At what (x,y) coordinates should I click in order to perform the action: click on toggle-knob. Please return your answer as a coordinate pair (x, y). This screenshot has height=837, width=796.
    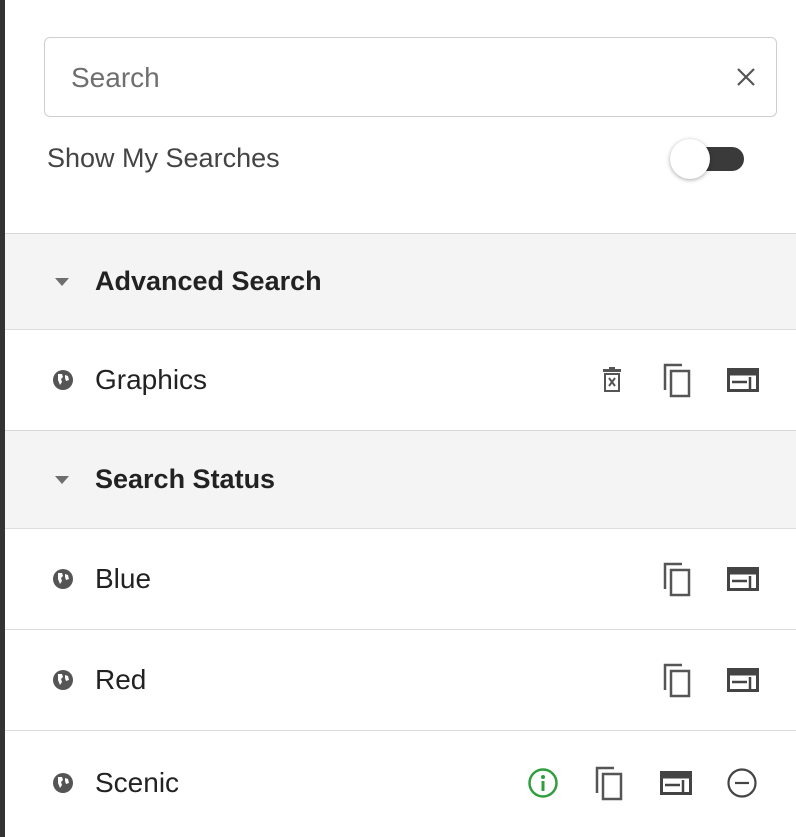
    Looking at the image, I should click on (690, 159).